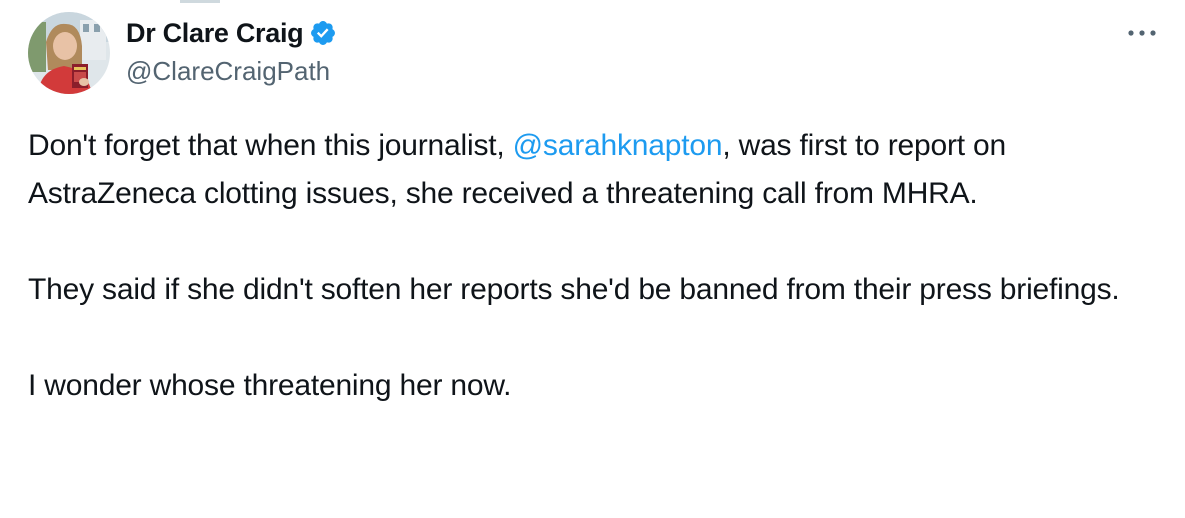 This screenshot has height=518, width=1185. I want to click on tweet-text-segment: Don't forget that when this journalist,, so click(270, 145).